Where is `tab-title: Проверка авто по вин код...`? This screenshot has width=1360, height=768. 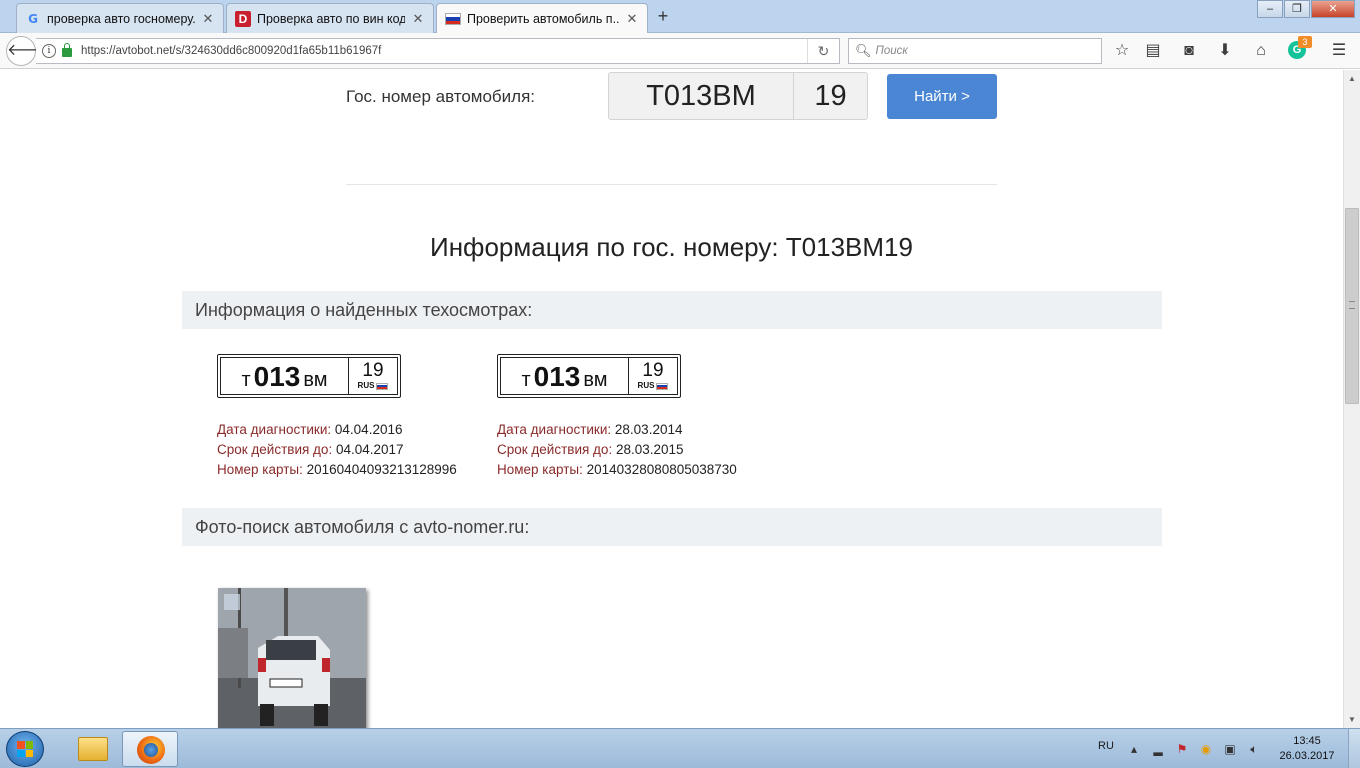 tab-title: Проверка авто по вин код... is located at coordinates (331, 18).